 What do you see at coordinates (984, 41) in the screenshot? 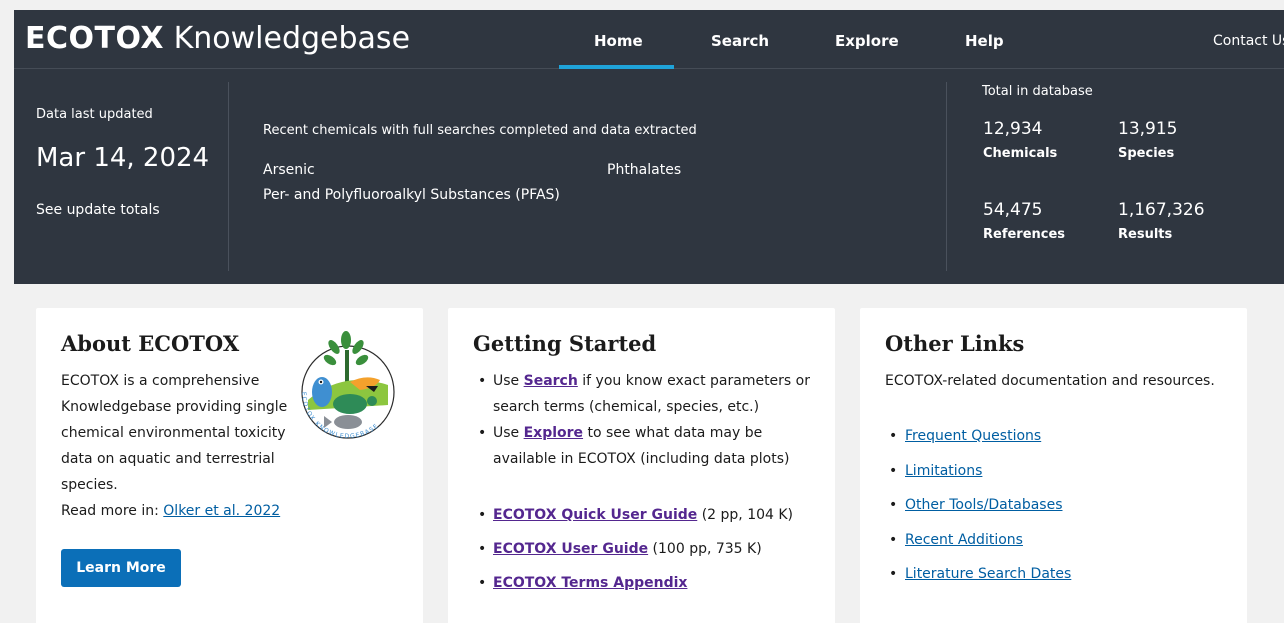
I see `nav-help: Help` at bounding box center [984, 41].